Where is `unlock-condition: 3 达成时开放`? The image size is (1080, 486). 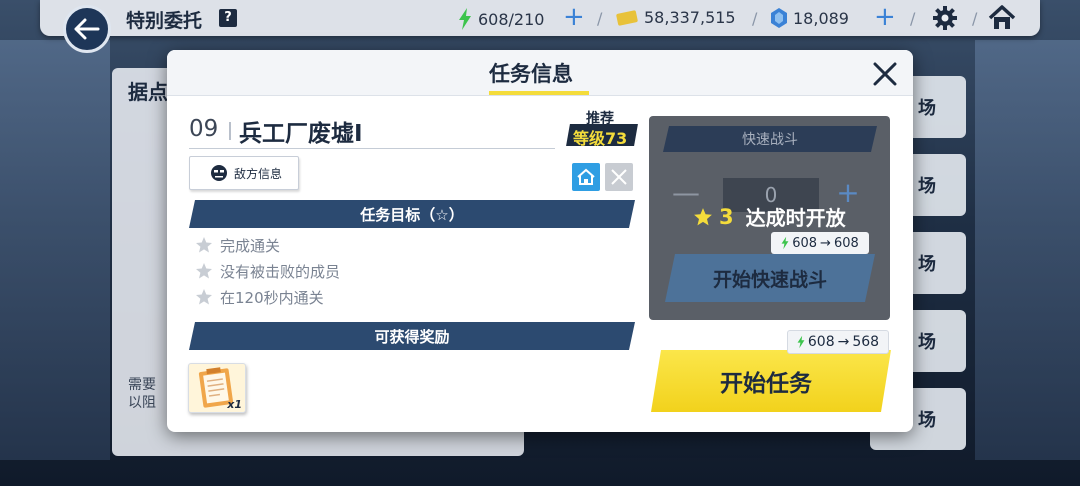 unlock-condition: 3 达成时开放 is located at coordinates (769, 216).